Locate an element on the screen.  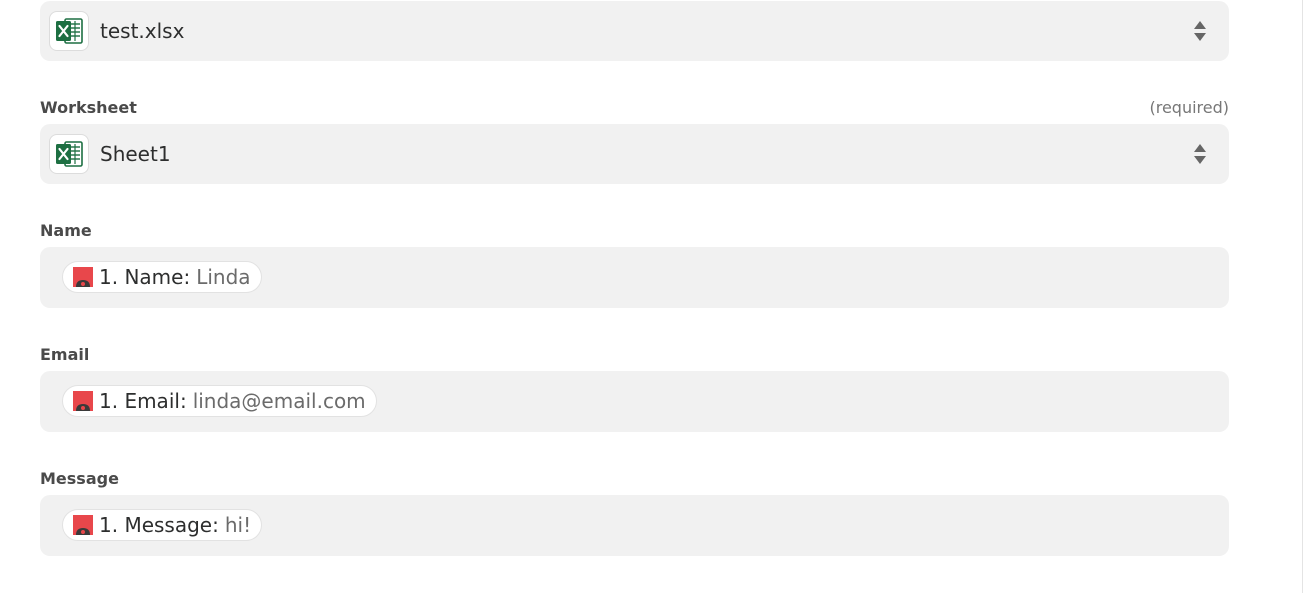
name-input: 1. Name: Linda is located at coordinates (634, 277).